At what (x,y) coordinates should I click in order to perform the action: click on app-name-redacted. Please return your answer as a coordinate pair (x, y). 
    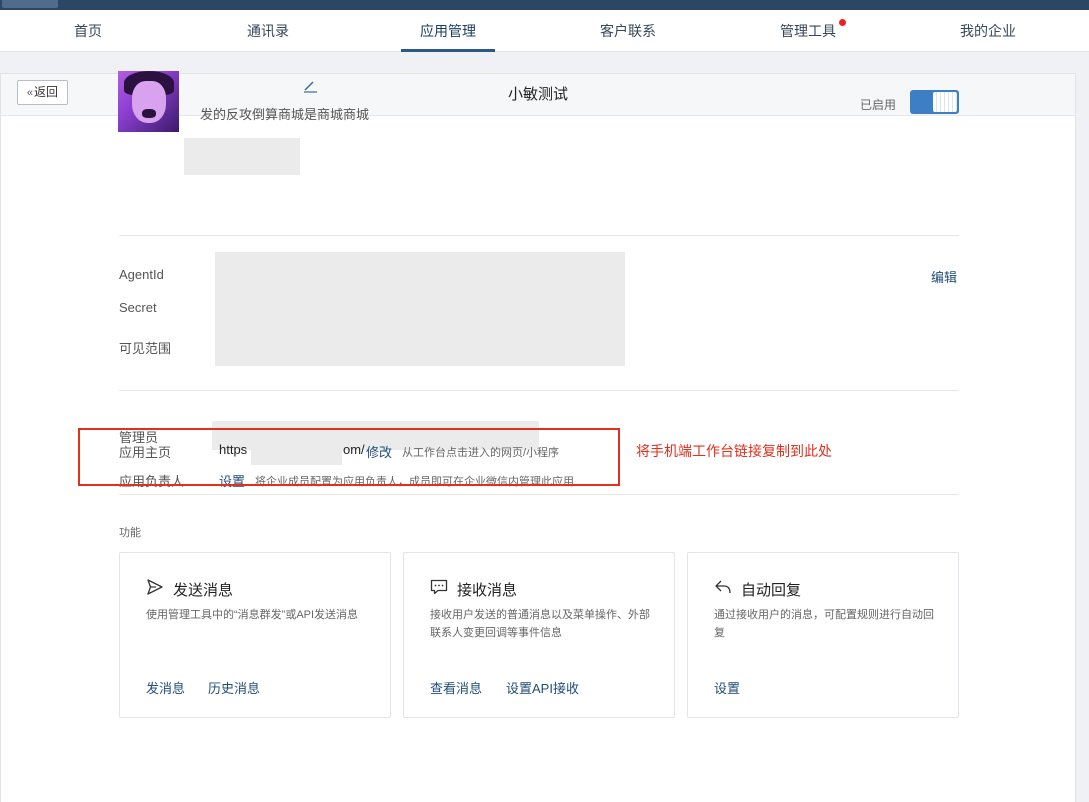
    Looking at the image, I should click on (242, 156).